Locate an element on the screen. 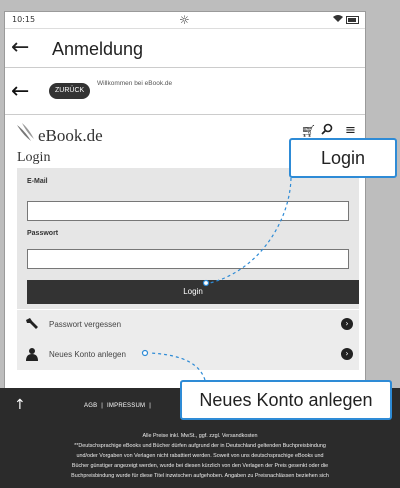 Image resolution: width=400 pixels, height=488 pixels. forgot-password-link: Passwort vergessen › is located at coordinates (188, 325).